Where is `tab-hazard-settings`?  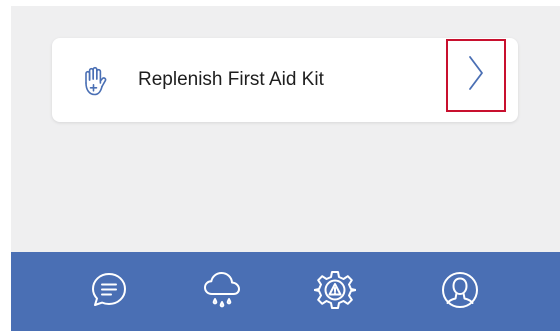
tab-hazard-settings is located at coordinates (335, 292).